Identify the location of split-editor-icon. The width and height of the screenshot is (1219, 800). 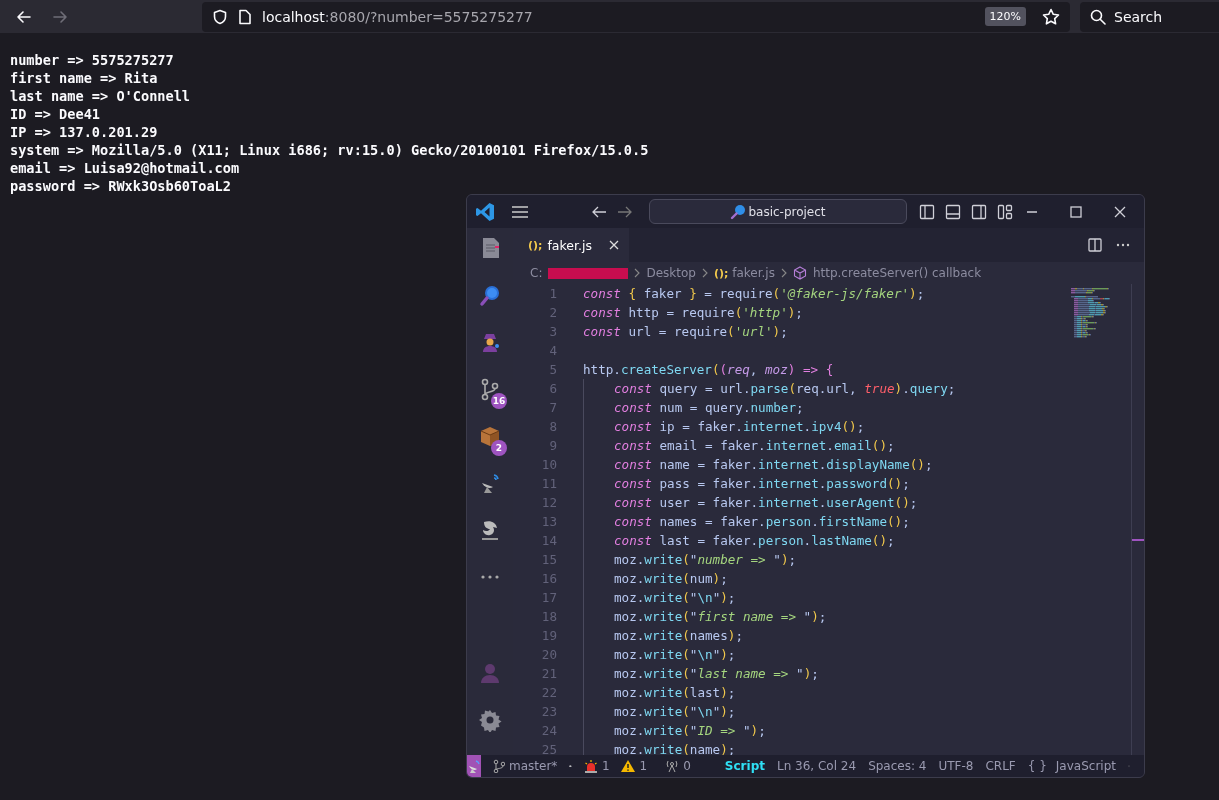
(1095, 245).